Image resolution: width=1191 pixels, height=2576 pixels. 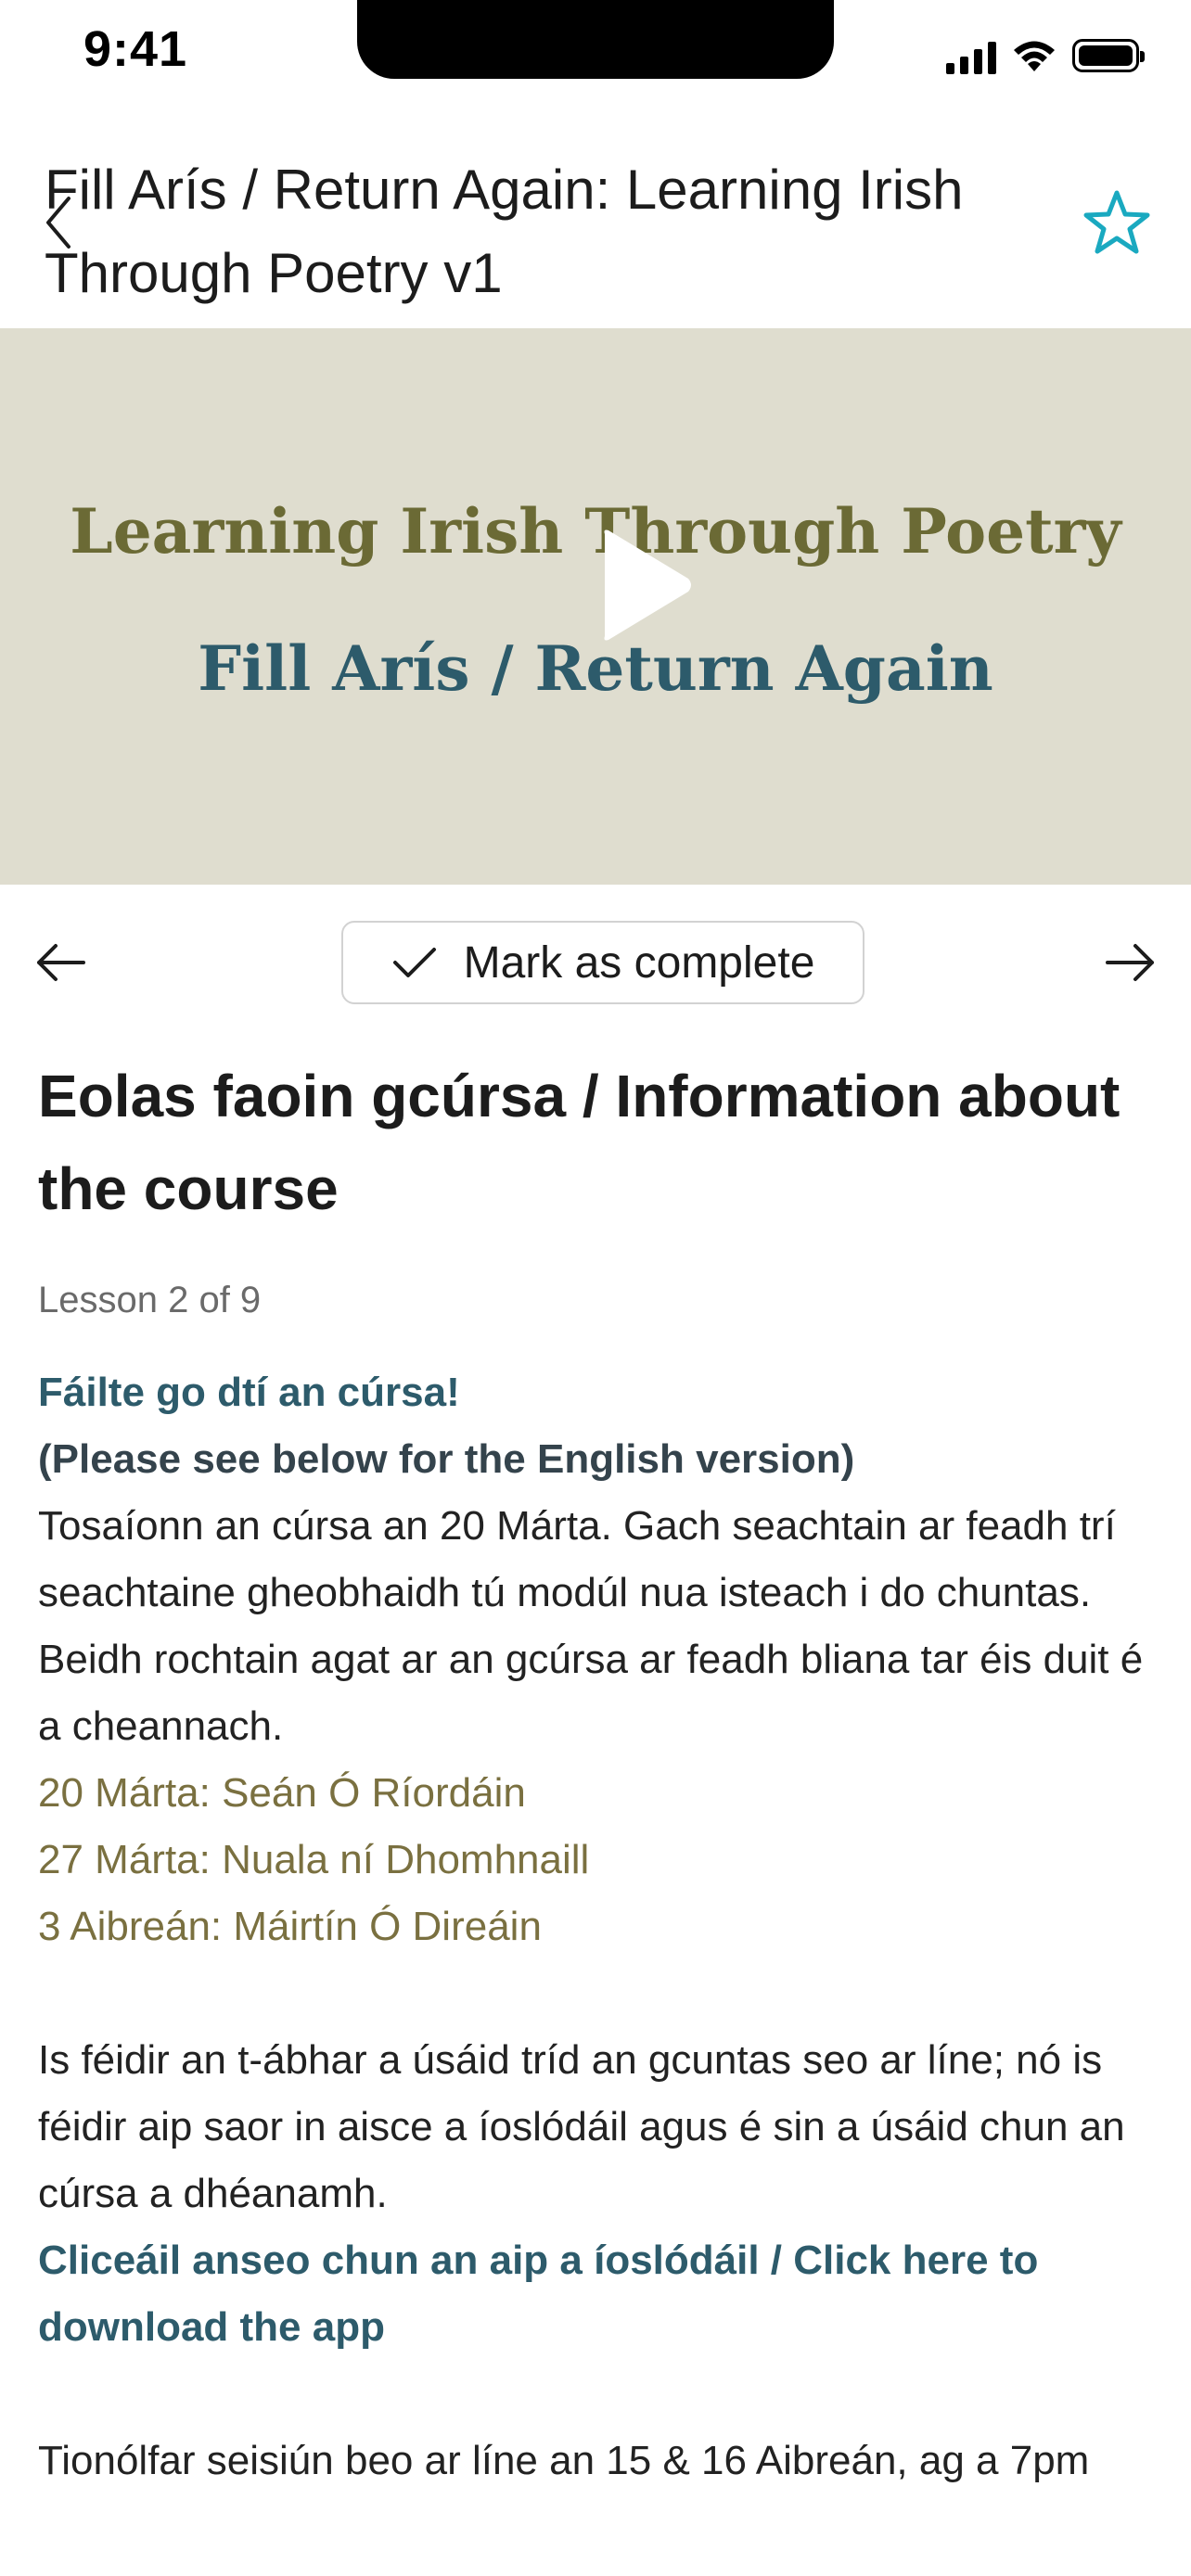 What do you see at coordinates (60, 963) in the screenshot?
I see `arrow-left-icon` at bounding box center [60, 963].